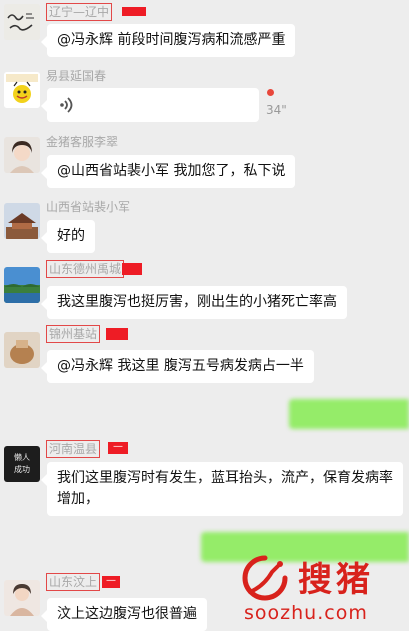  What do you see at coordinates (79, 12) in the screenshot?
I see `sender-name: 辽宁—辽中` at bounding box center [79, 12].